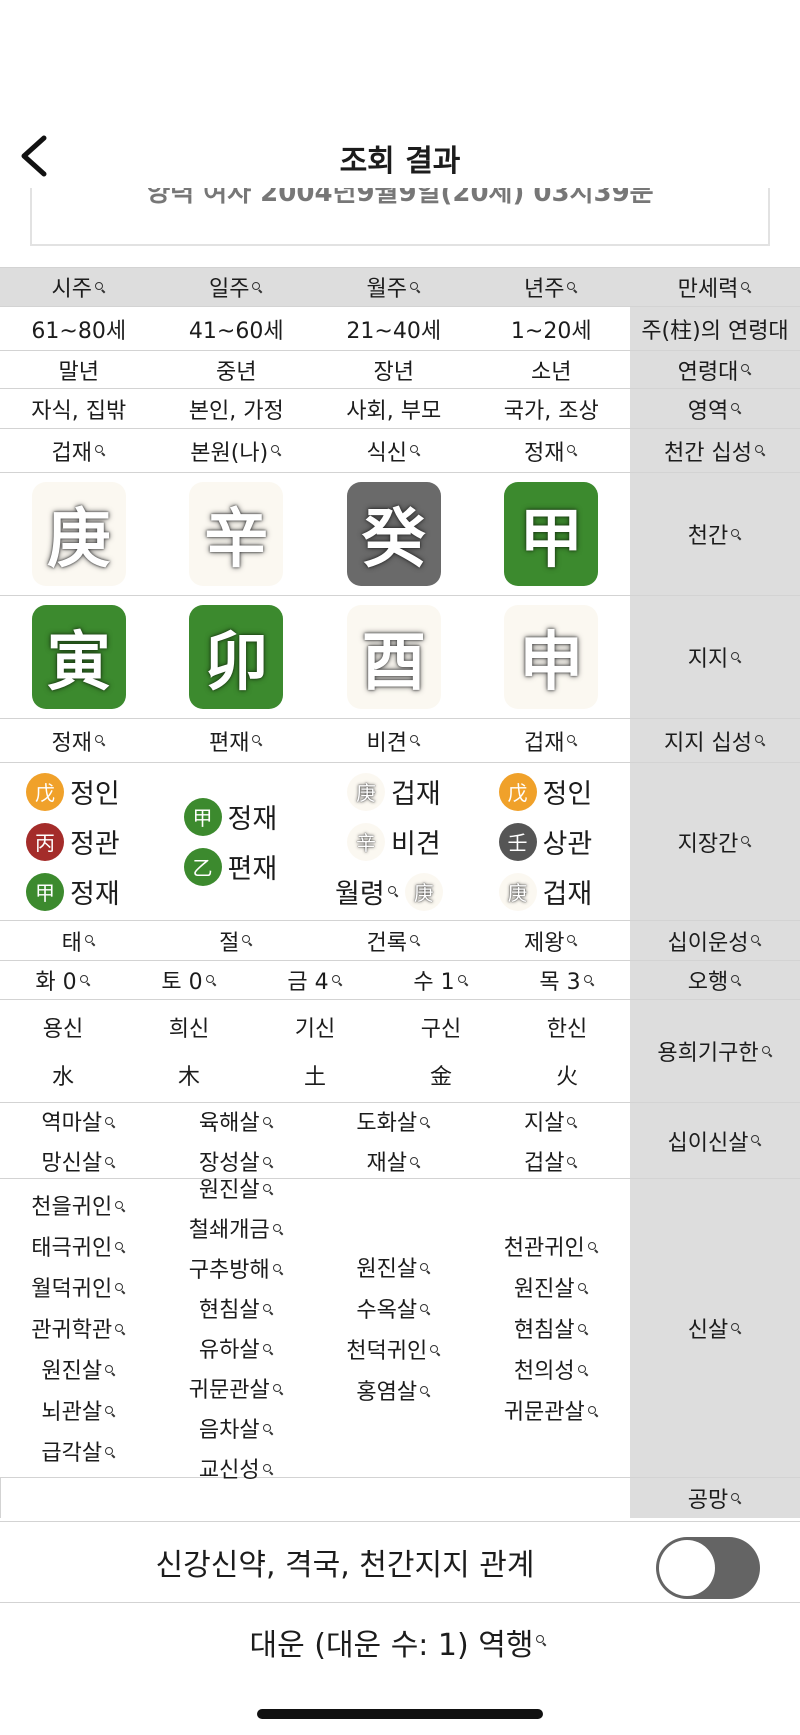  I want to click on cheongan-tile: 甲, so click(551, 534).